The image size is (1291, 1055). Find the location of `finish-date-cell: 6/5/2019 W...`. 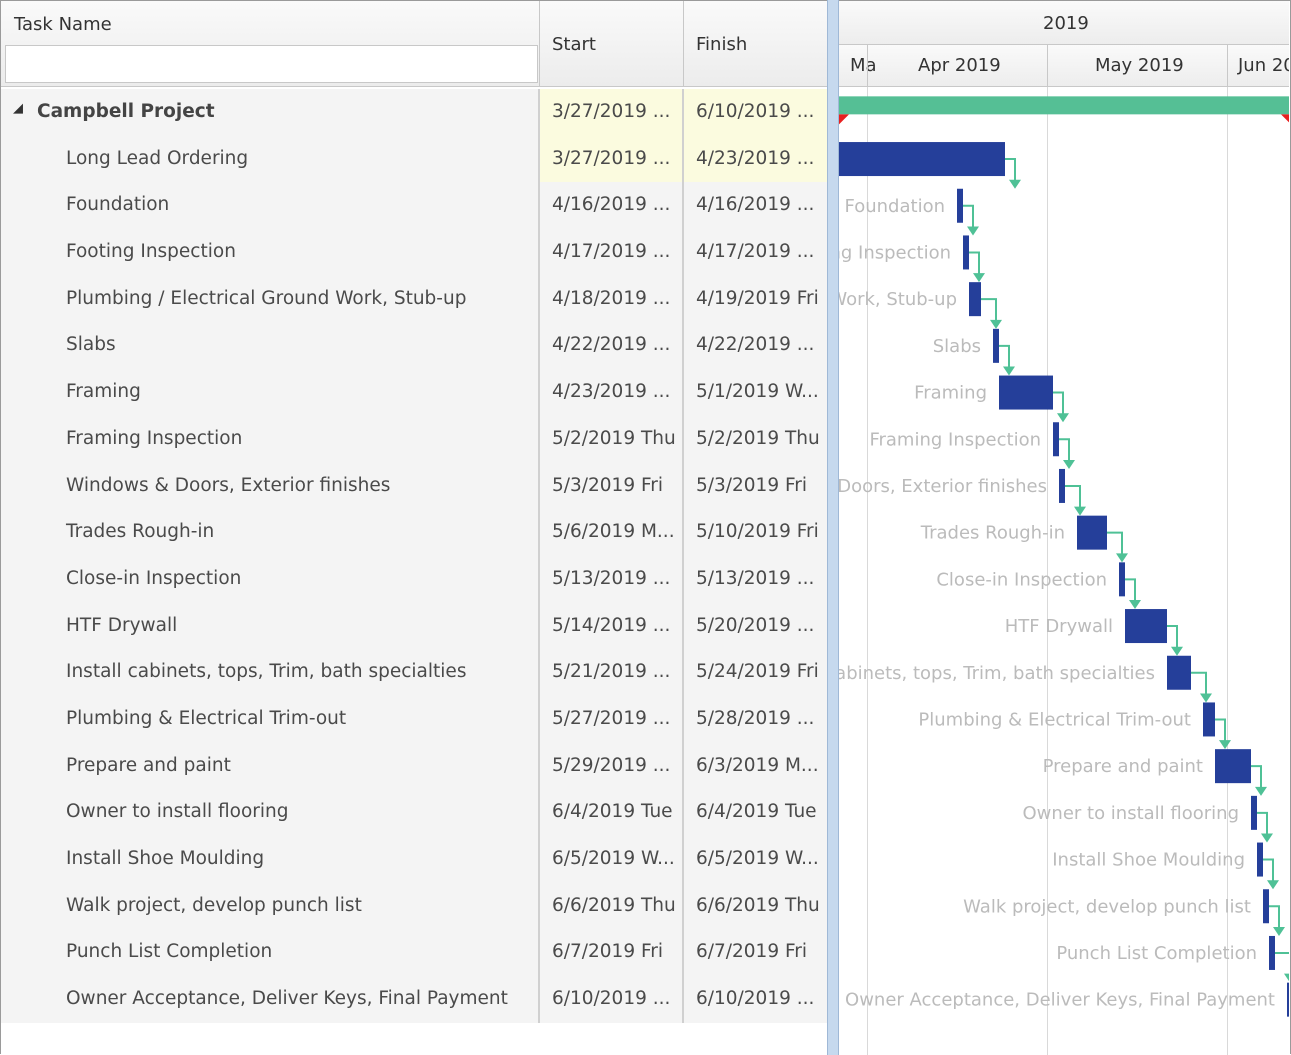

finish-date-cell: 6/5/2019 W... is located at coordinates (755, 859).